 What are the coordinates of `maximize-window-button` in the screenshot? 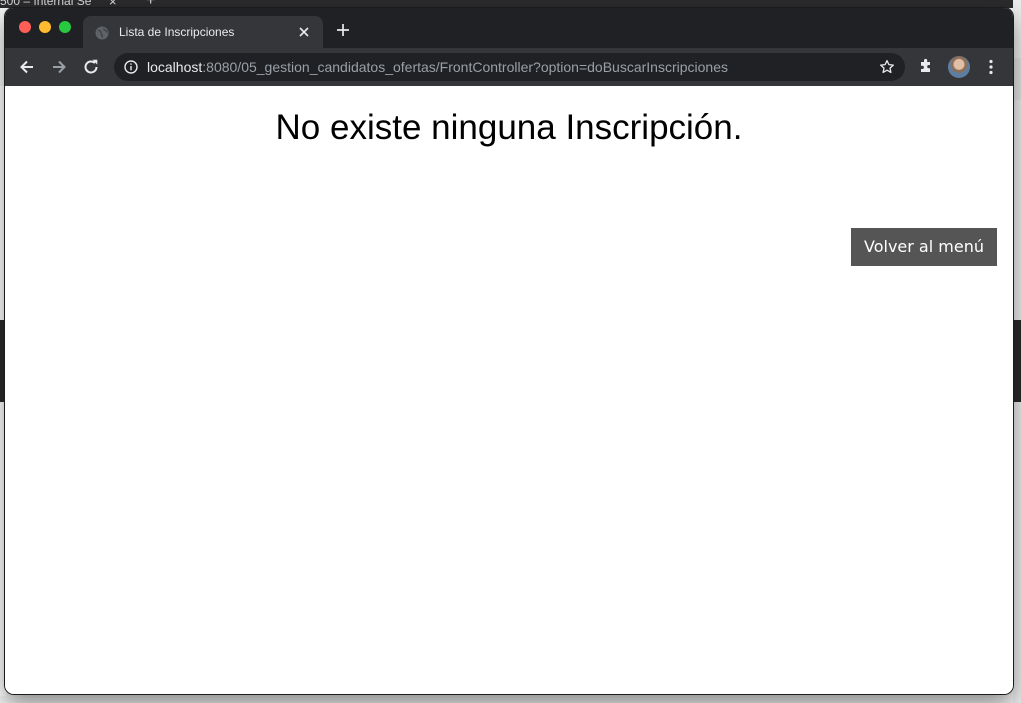 It's located at (65, 27).